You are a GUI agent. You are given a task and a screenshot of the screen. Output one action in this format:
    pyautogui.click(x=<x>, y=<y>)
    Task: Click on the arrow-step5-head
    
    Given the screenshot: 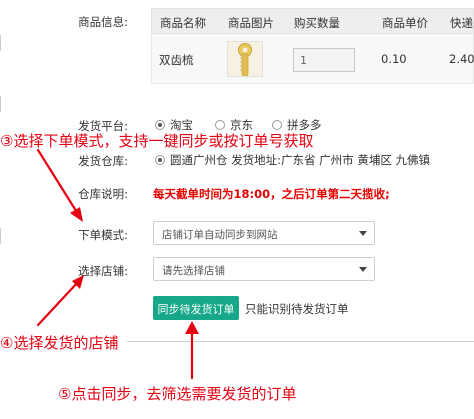 What is the action you would take?
    pyautogui.click(x=192, y=327)
    